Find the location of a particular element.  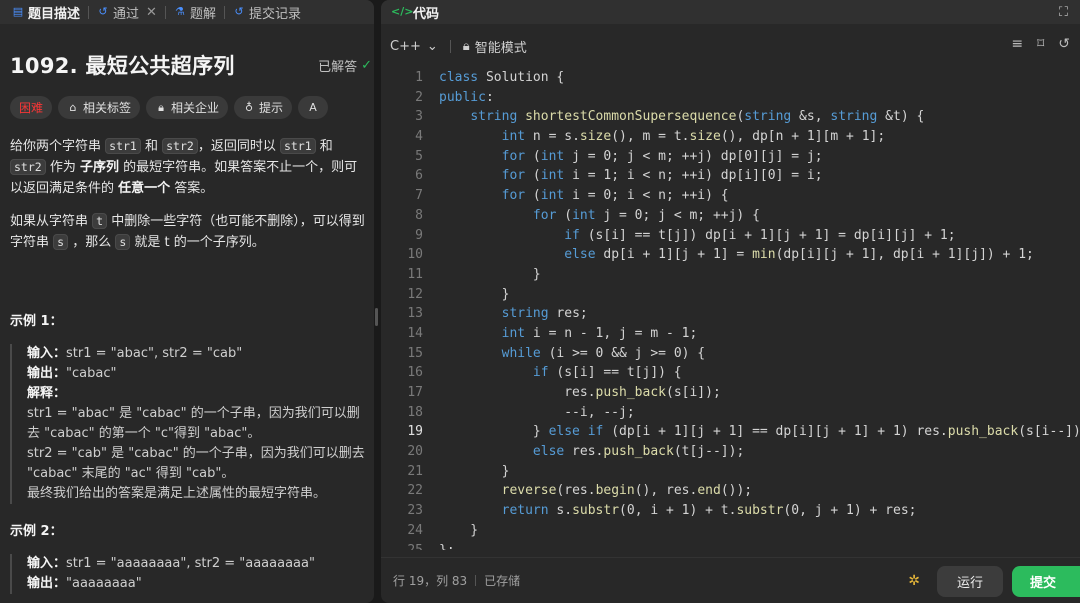

code-line: 2 public: is located at coordinates (730, 98).